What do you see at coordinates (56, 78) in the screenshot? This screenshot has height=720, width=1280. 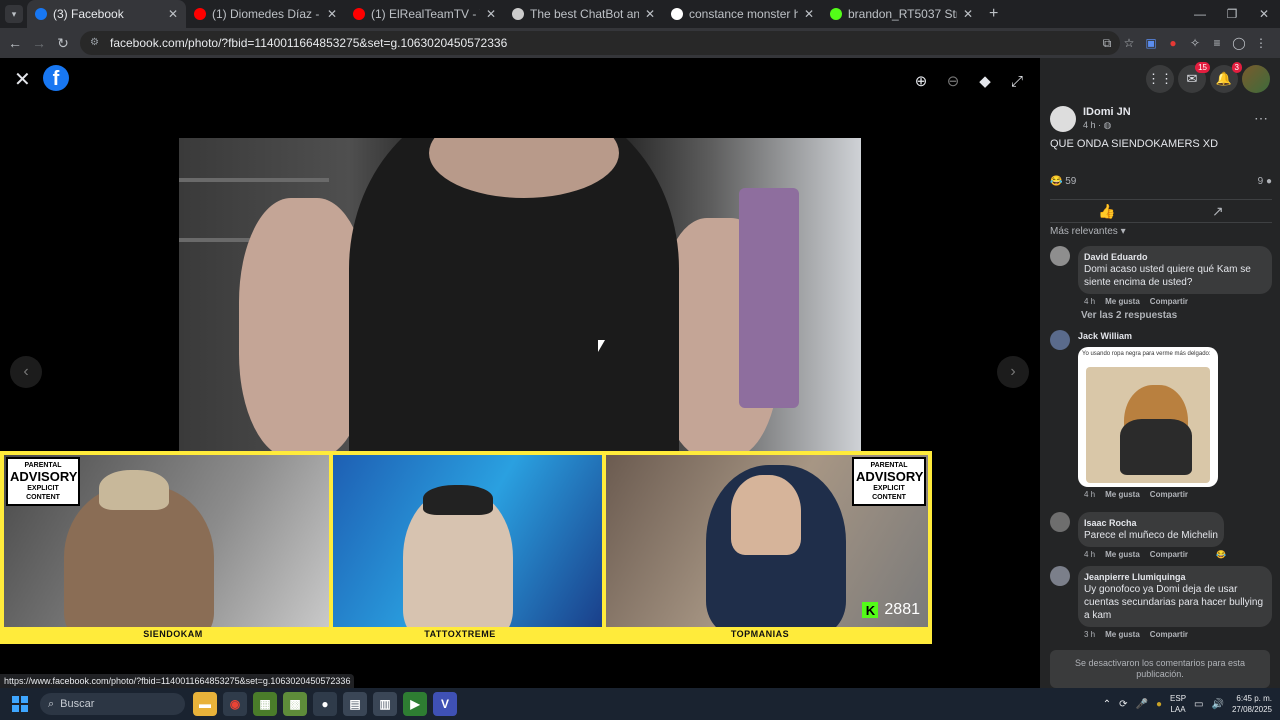 I see `facebook-logo-icon: f` at bounding box center [56, 78].